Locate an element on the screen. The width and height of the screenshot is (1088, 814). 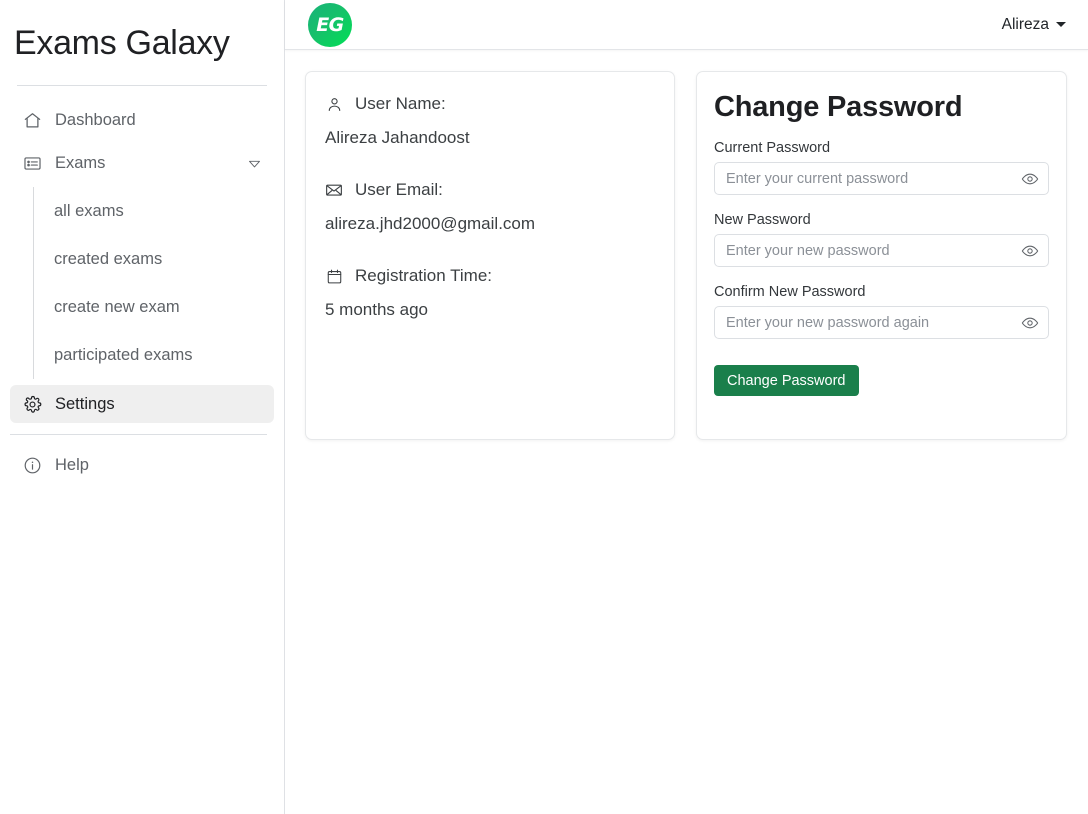
sidebar-item-help: Help is located at coordinates (142, 465).